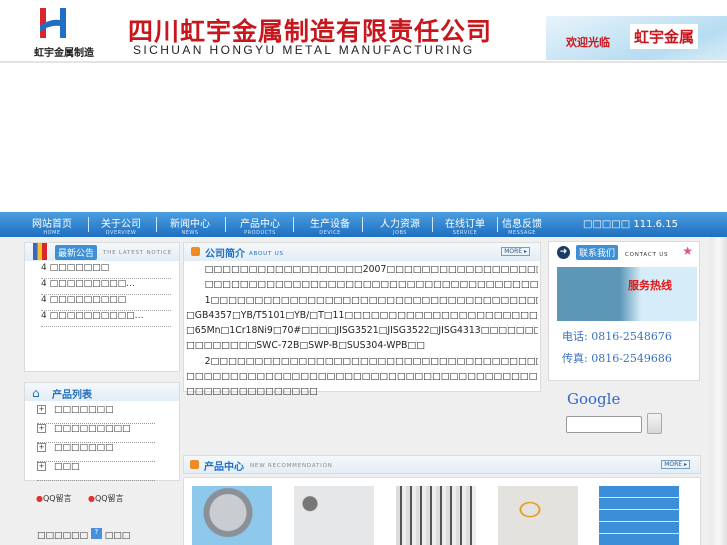 This screenshot has height=545, width=727. I want to click on welcome-banner: 欢迎光临 虹宇金属, so click(636, 38).